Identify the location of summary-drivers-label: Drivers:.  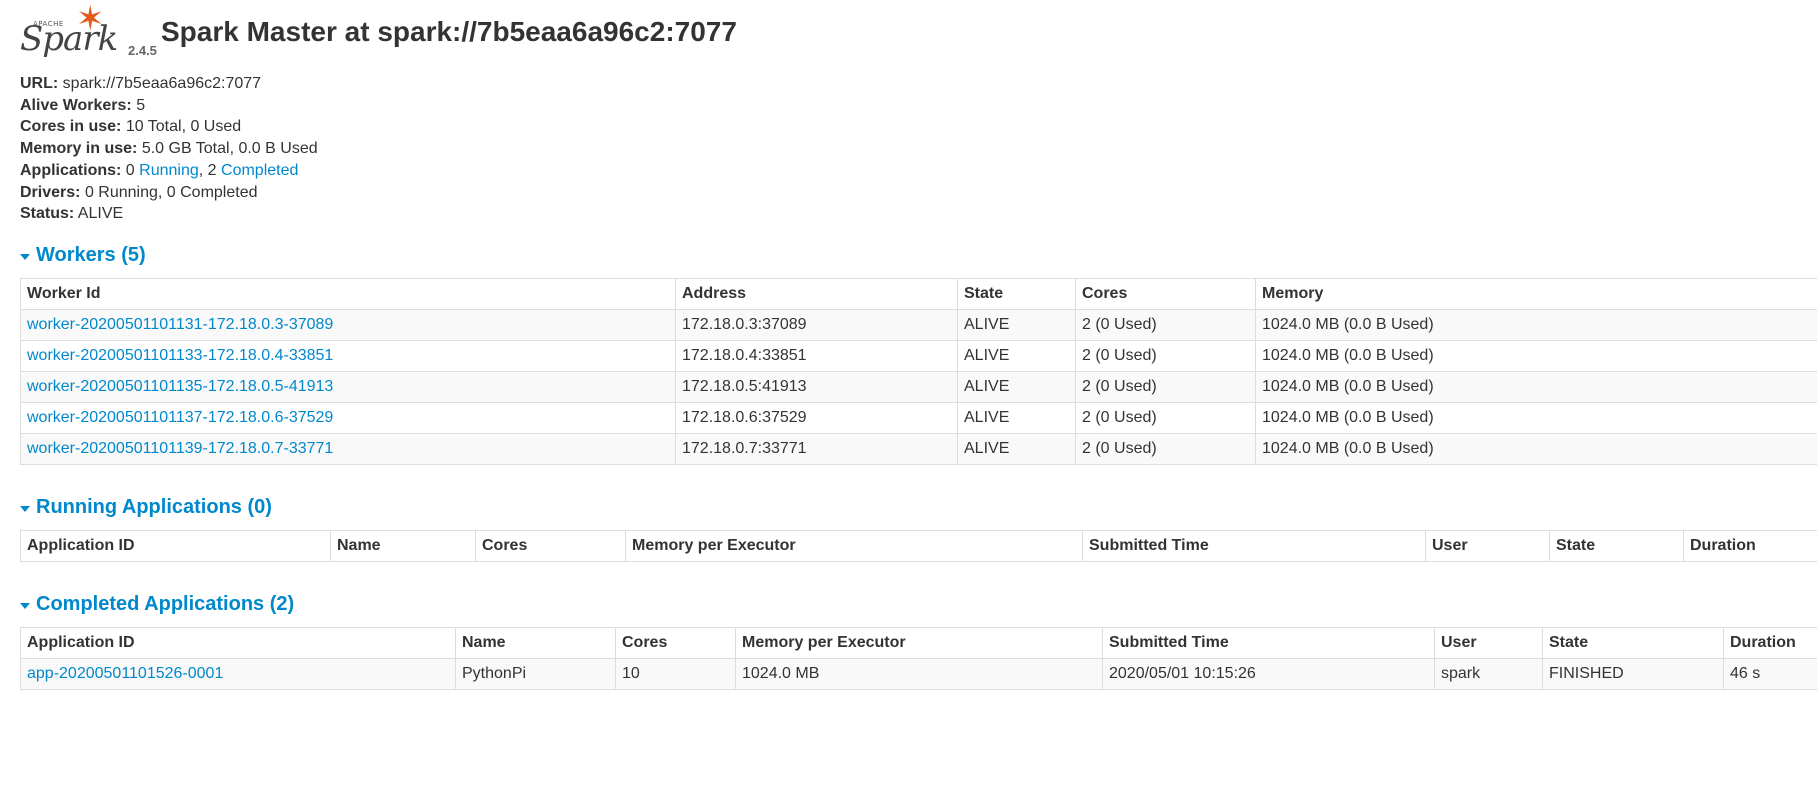
(50, 192).